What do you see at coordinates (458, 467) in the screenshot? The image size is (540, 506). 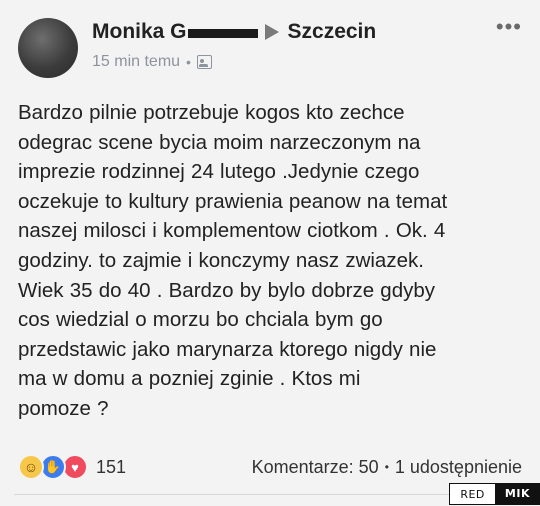 I see `shares-count-link: 1 udostępnienie` at bounding box center [458, 467].